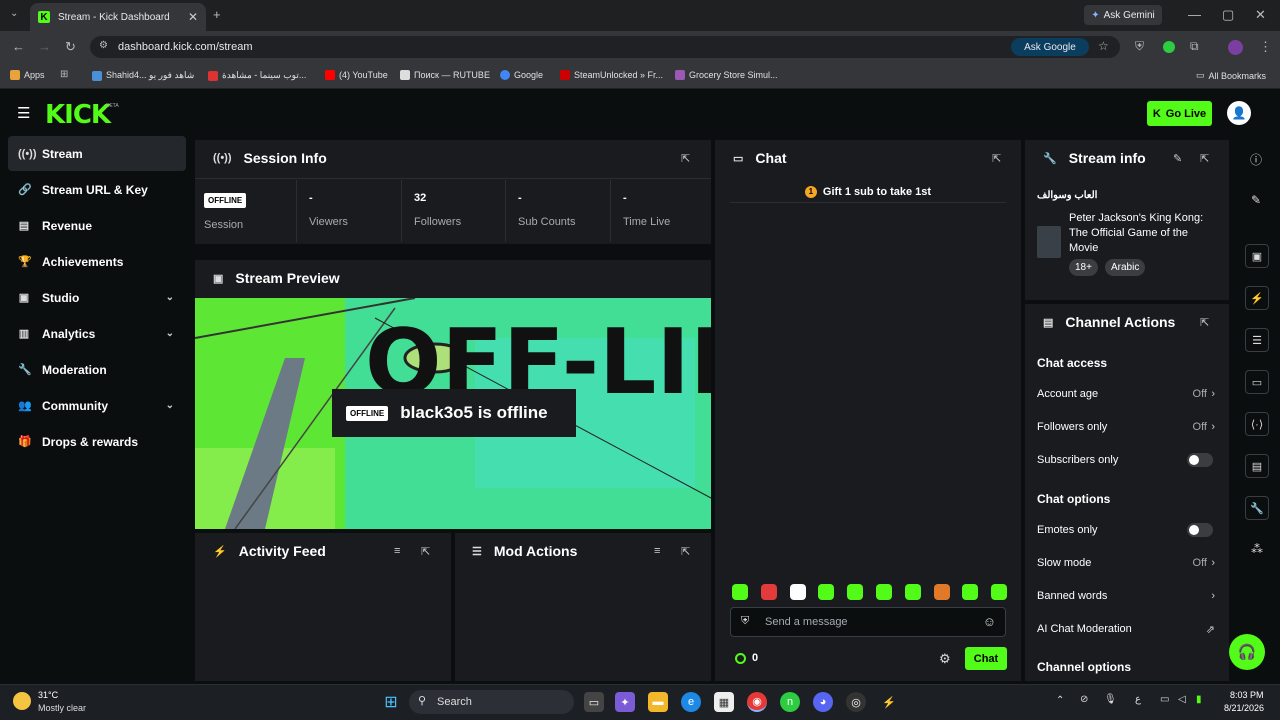 This screenshot has height=720, width=1280. What do you see at coordinates (1257, 466) in the screenshot?
I see `channel-actions-rail-icon: ▤` at bounding box center [1257, 466].